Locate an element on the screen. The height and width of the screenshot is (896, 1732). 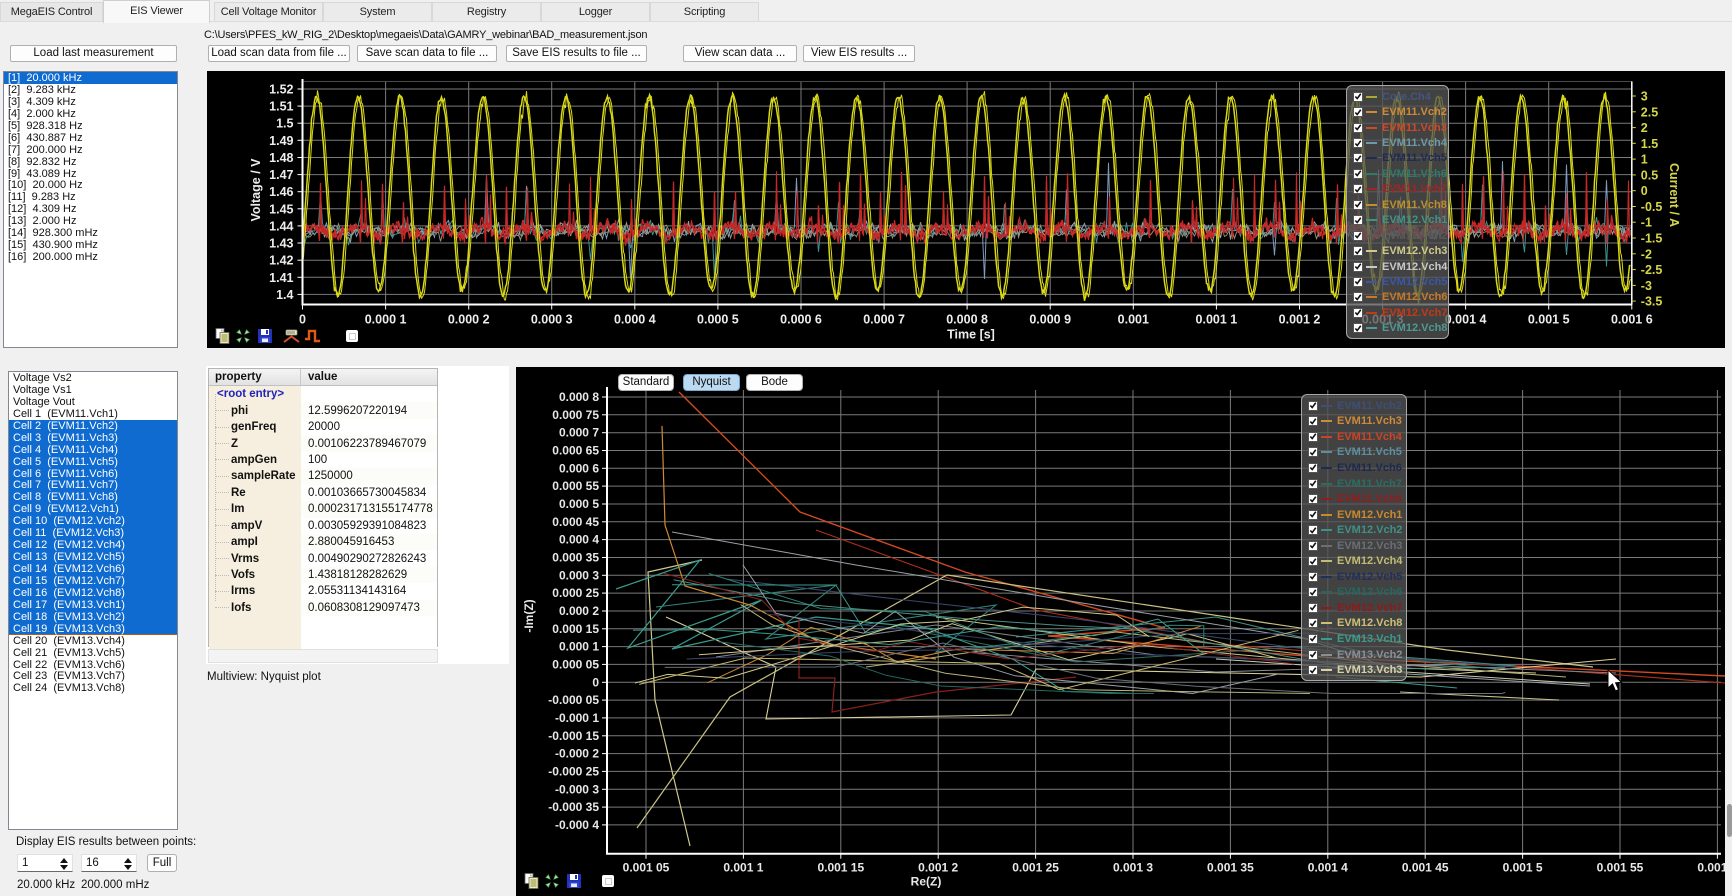
svg-text: 1.46 is located at coordinates (281, 192).